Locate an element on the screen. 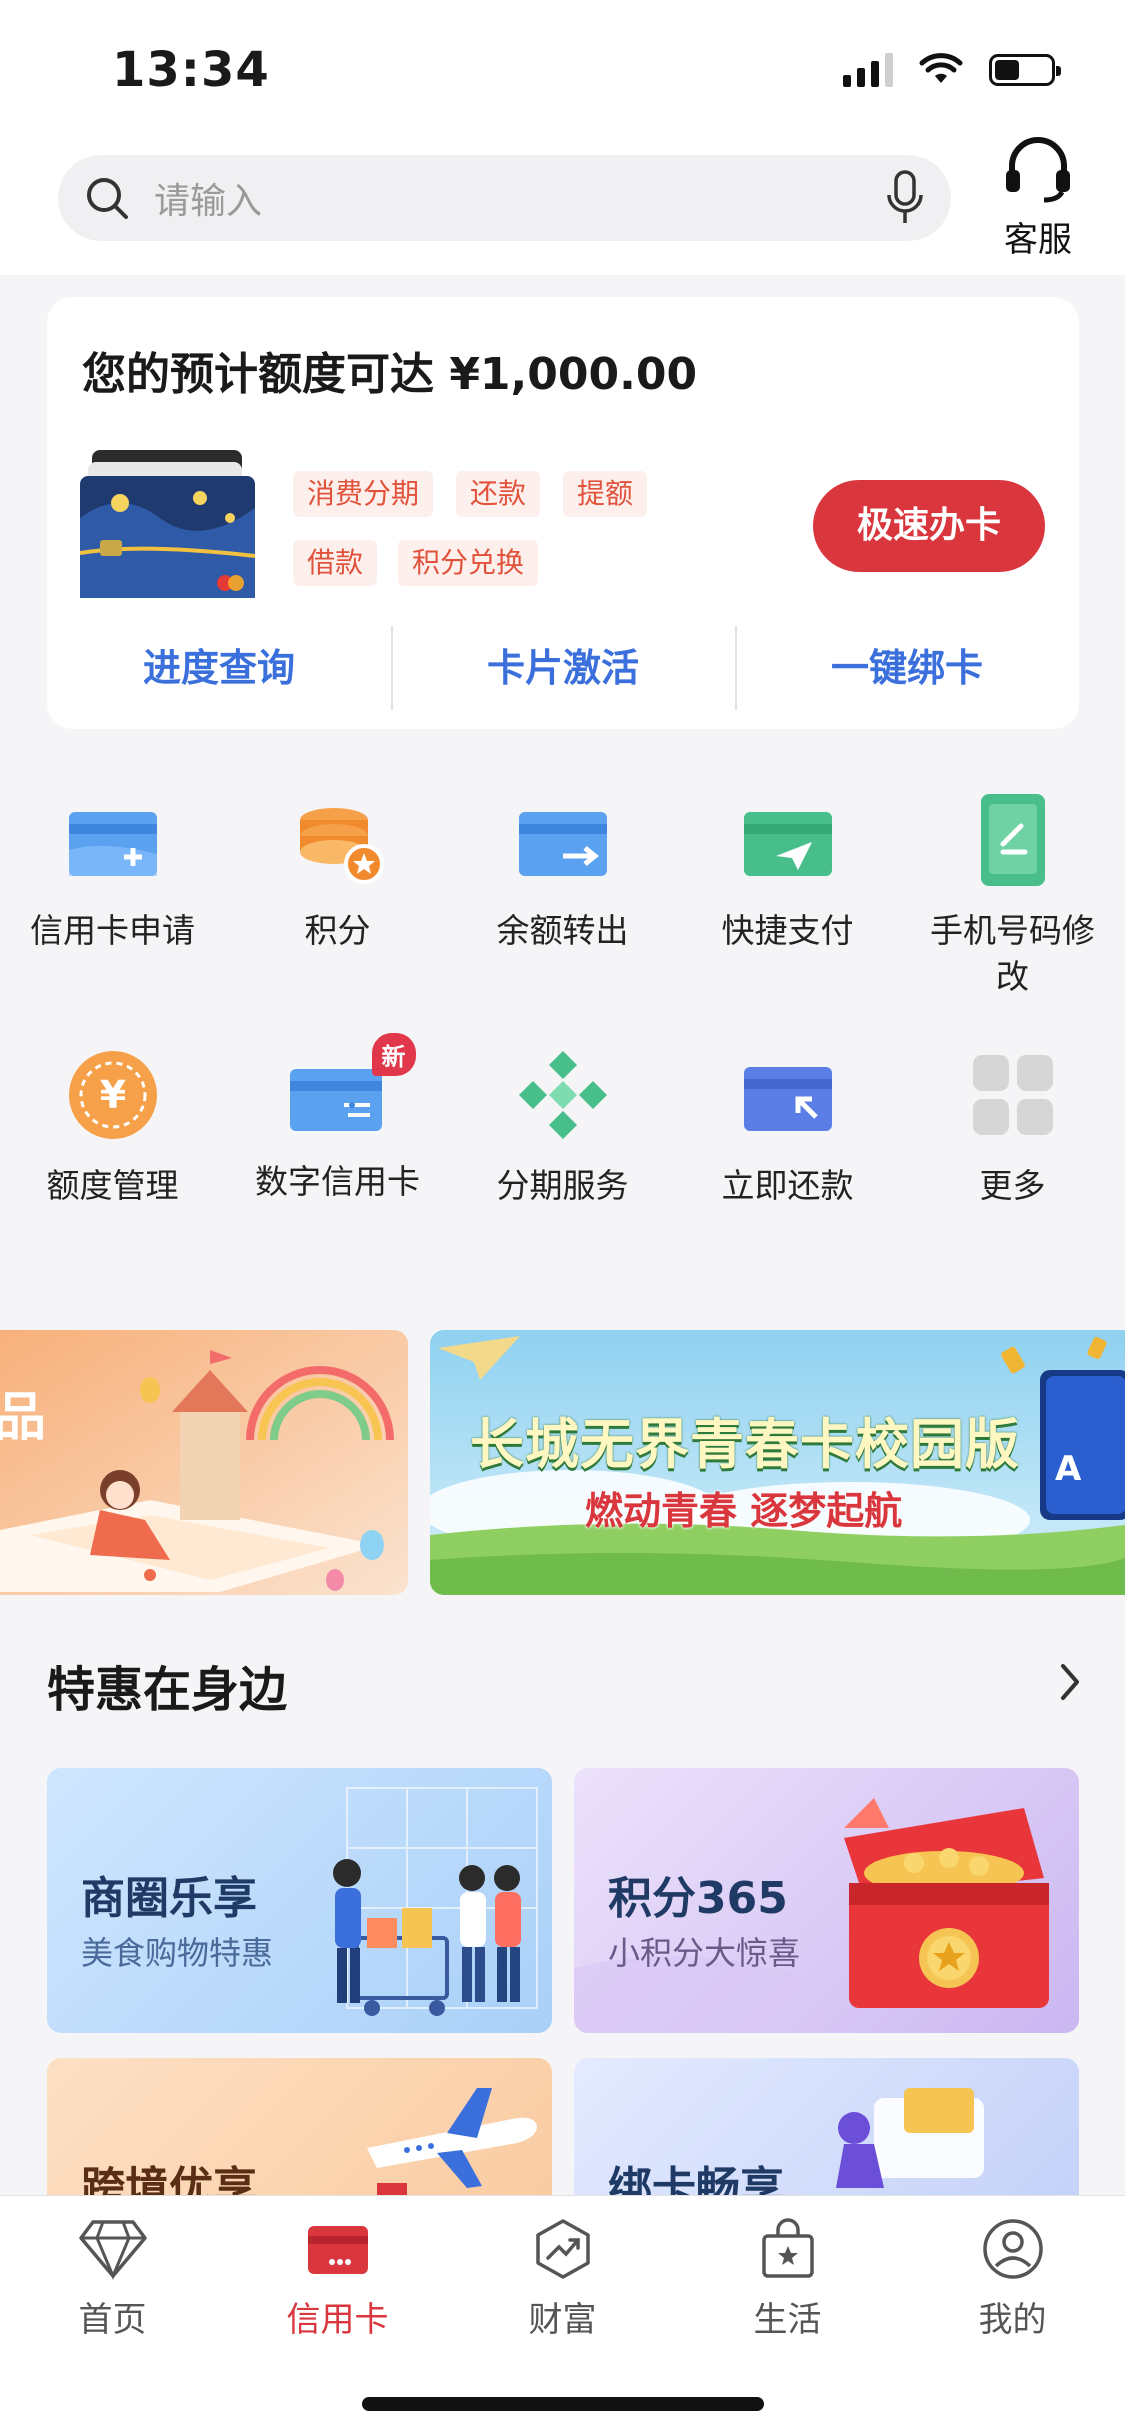  credit-card-icon is located at coordinates (337, 2250).